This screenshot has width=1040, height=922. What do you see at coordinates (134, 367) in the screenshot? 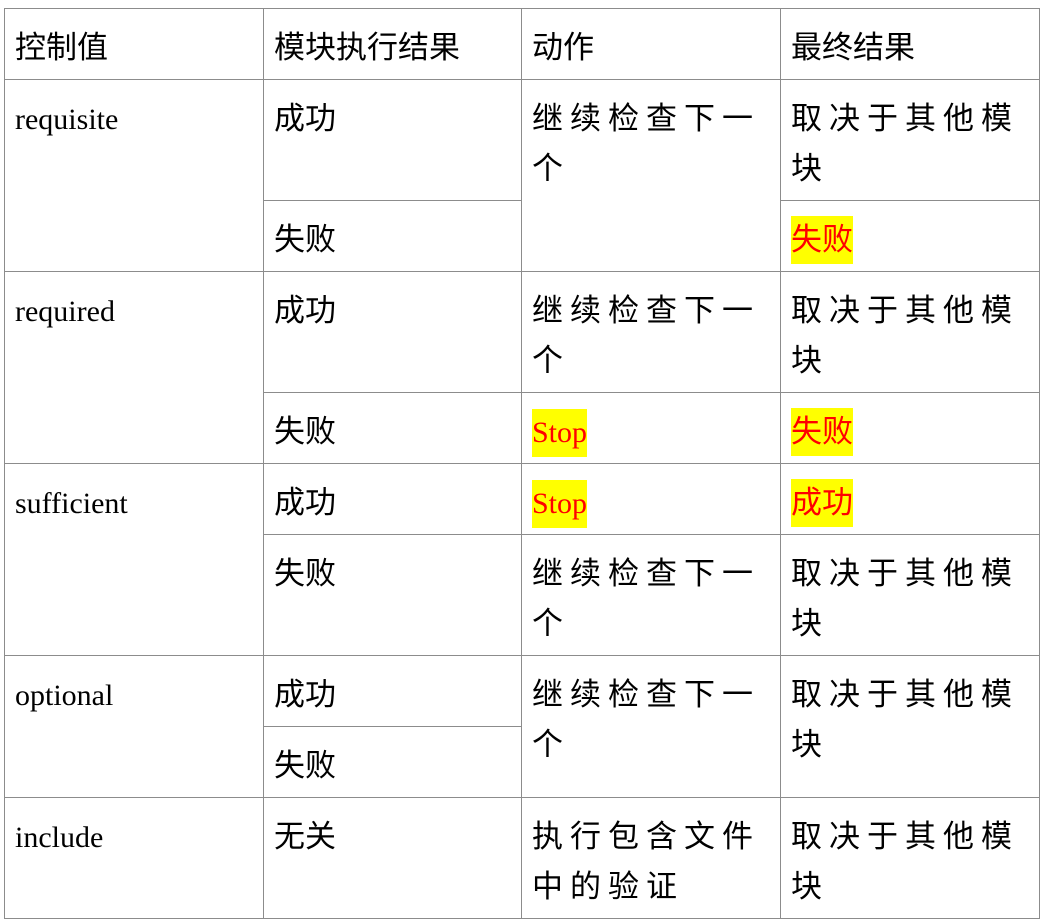
I see `control-value-cell: required` at bounding box center [134, 367].